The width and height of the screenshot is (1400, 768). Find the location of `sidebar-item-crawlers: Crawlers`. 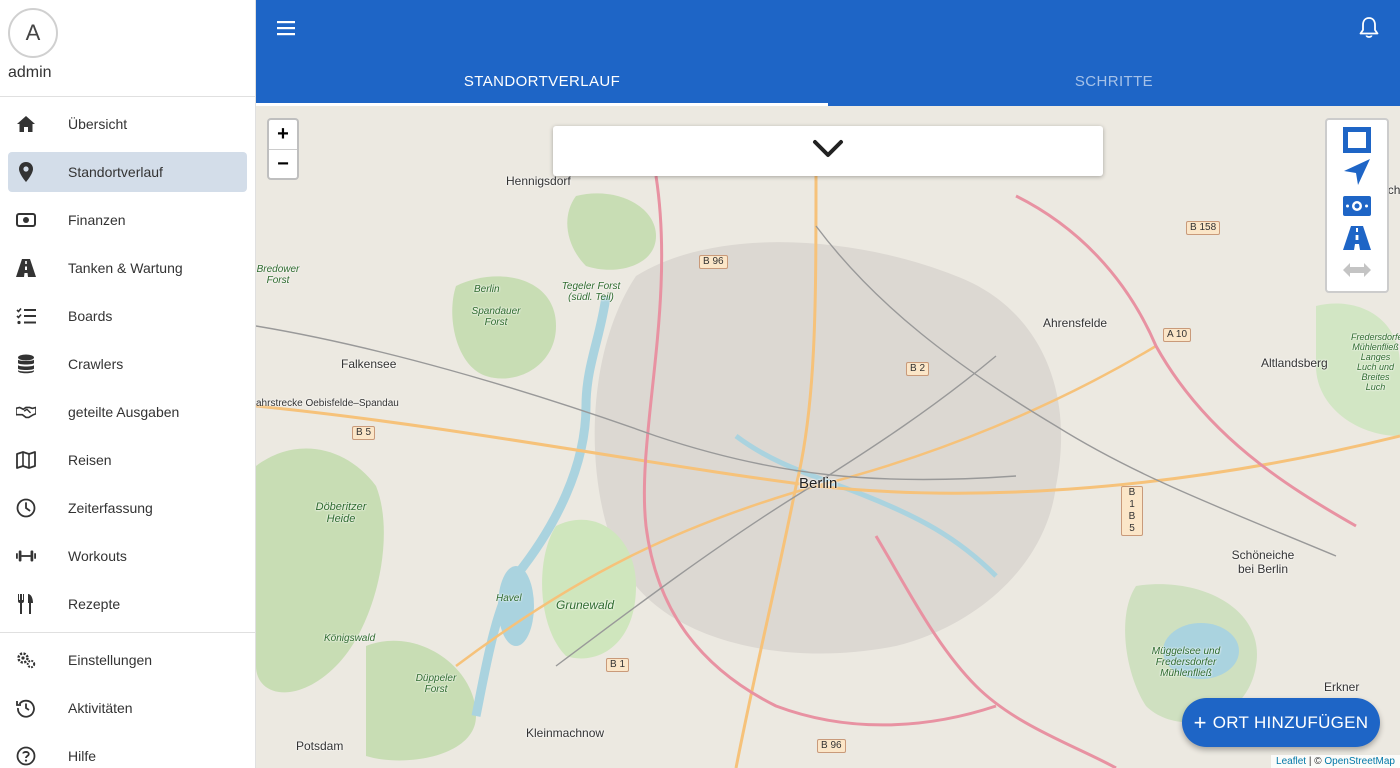

sidebar-item-crawlers: Crawlers is located at coordinates (127, 364).